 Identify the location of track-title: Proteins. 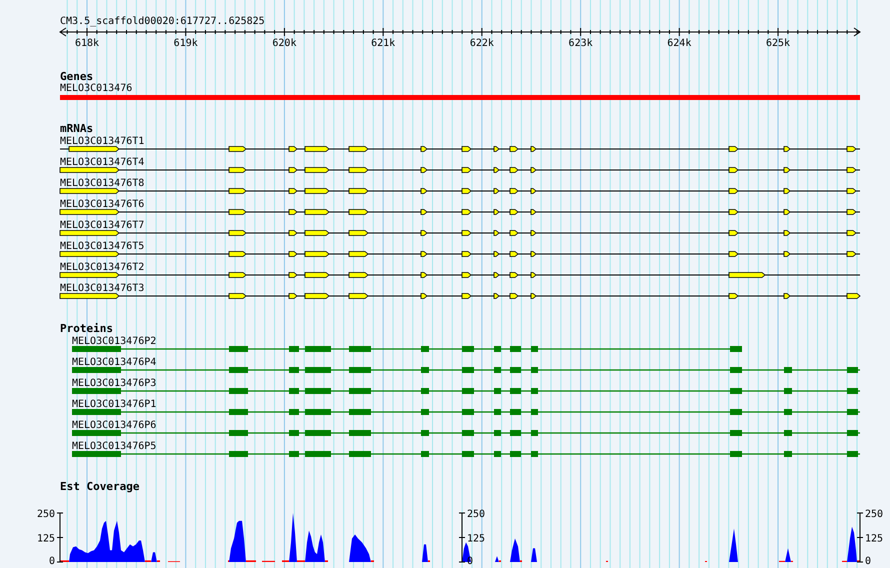
(86, 328).